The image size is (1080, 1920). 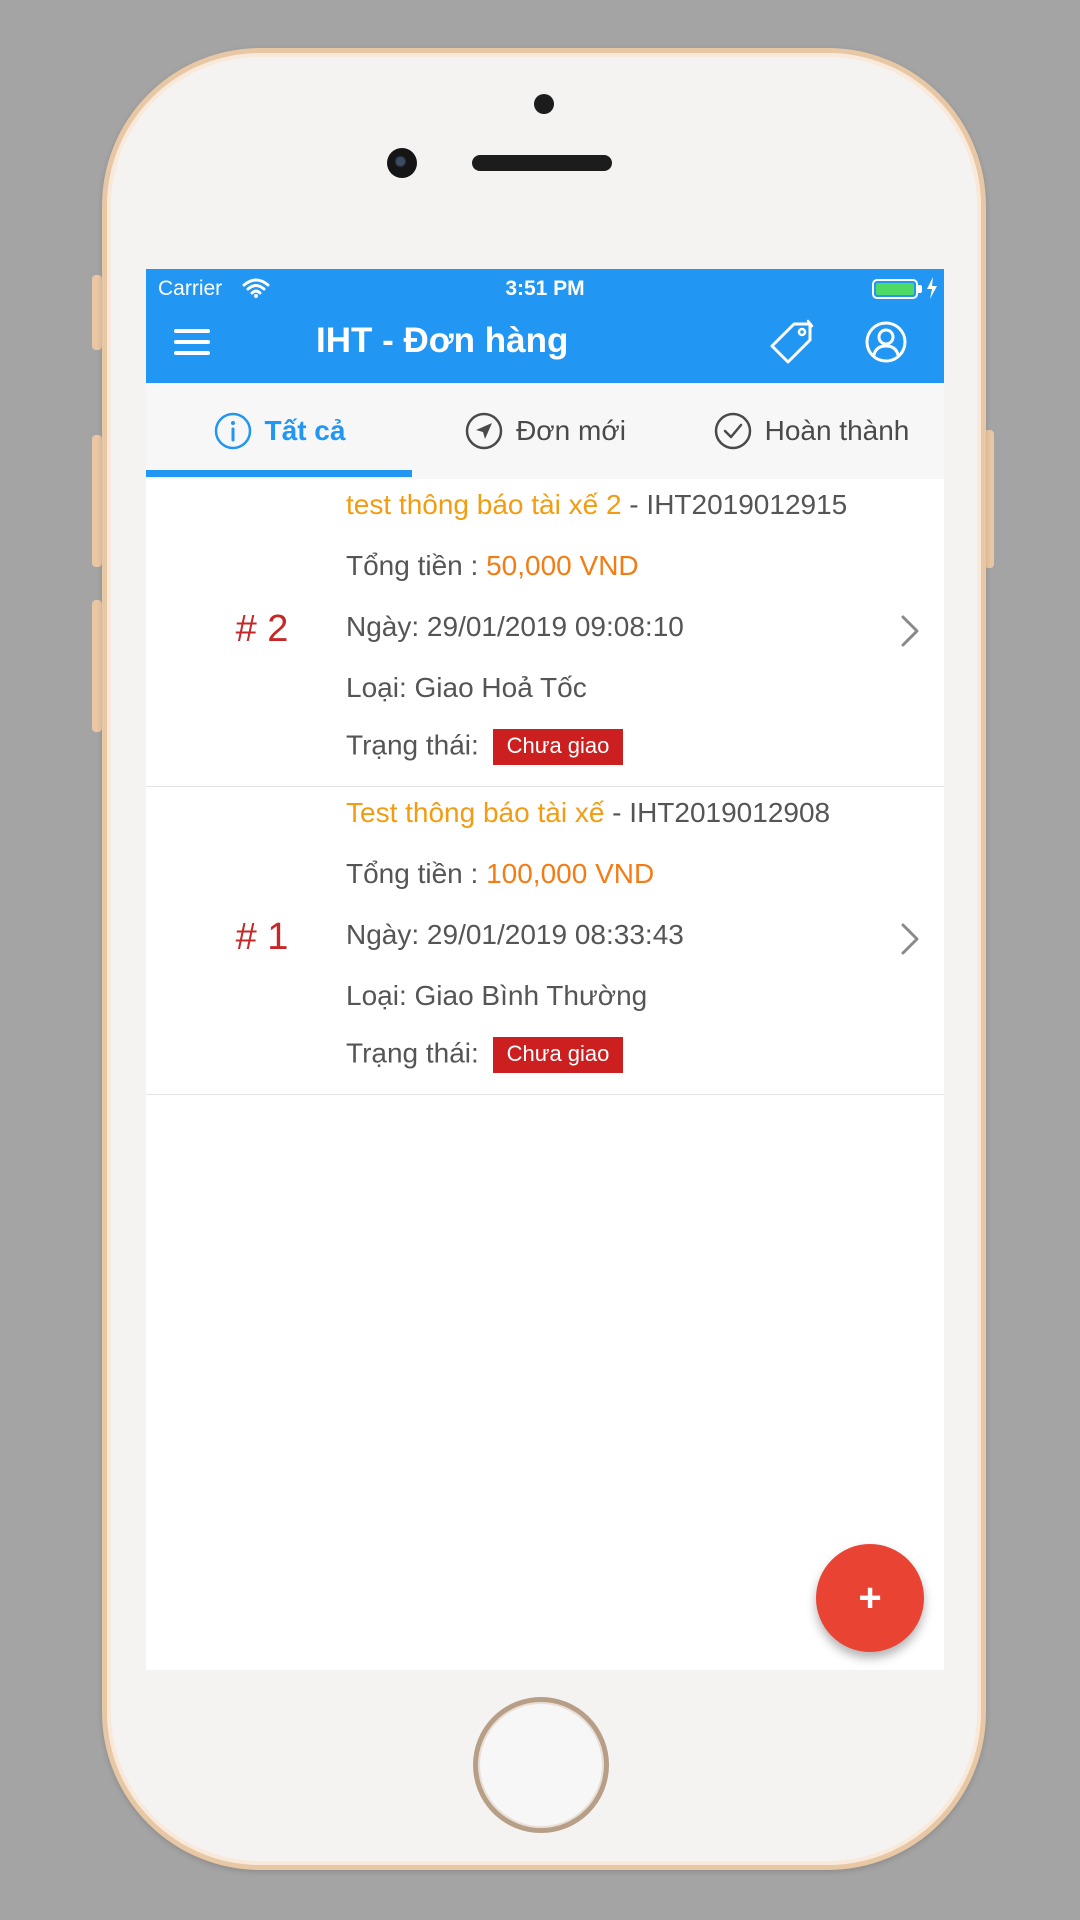 I want to click on order-total-line: Tổng tiền : 50,000 VND, so click(x=611, y=566).